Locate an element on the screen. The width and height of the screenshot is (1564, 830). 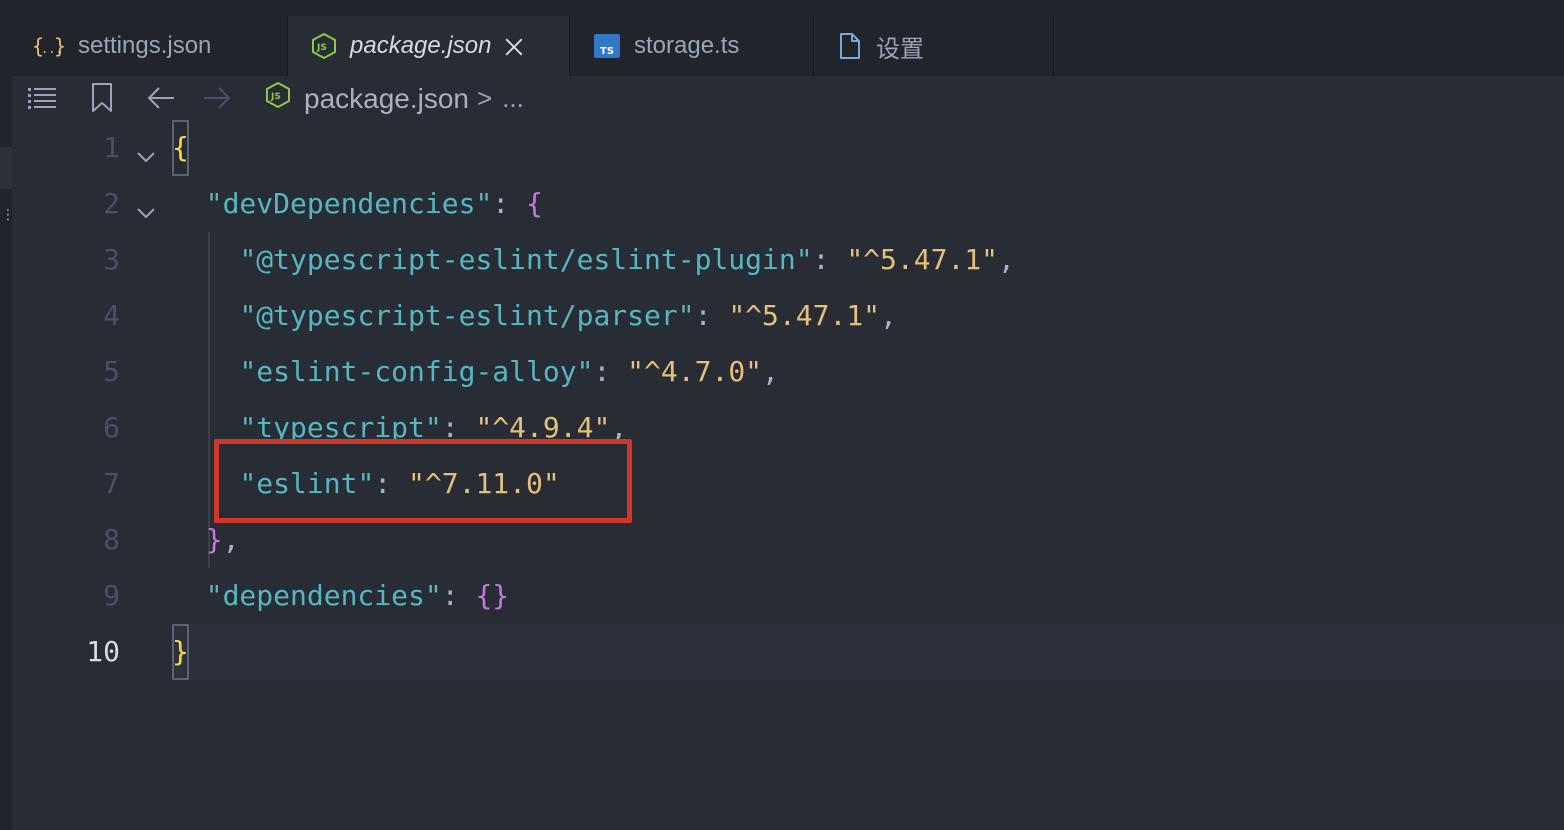
code-line: 5 "eslint-config-alloy": "^4.7.0", is located at coordinates (788, 372).